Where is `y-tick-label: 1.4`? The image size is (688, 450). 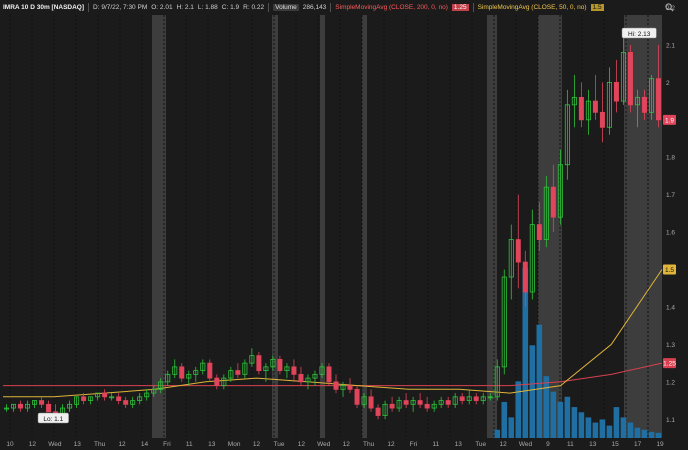
y-tick-label: 1.4 is located at coordinates (670, 307).